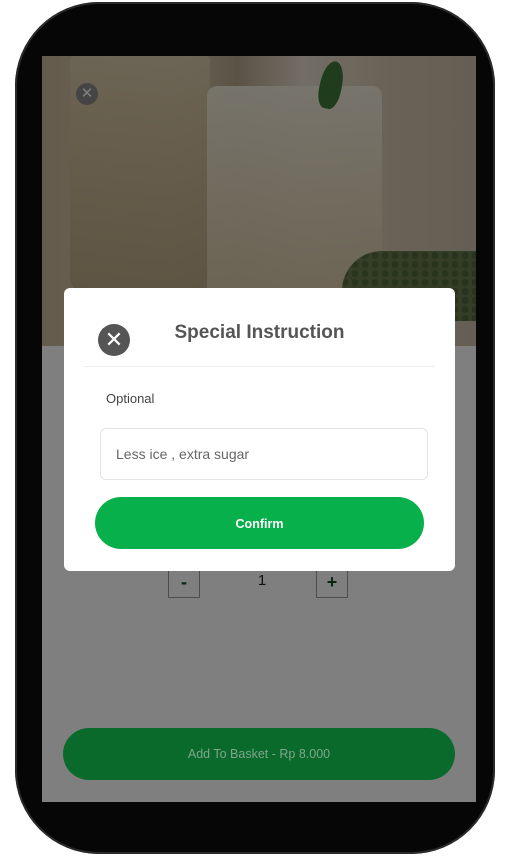  What do you see at coordinates (259, 332) in the screenshot?
I see `dialog-title: Special Instruction` at bounding box center [259, 332].